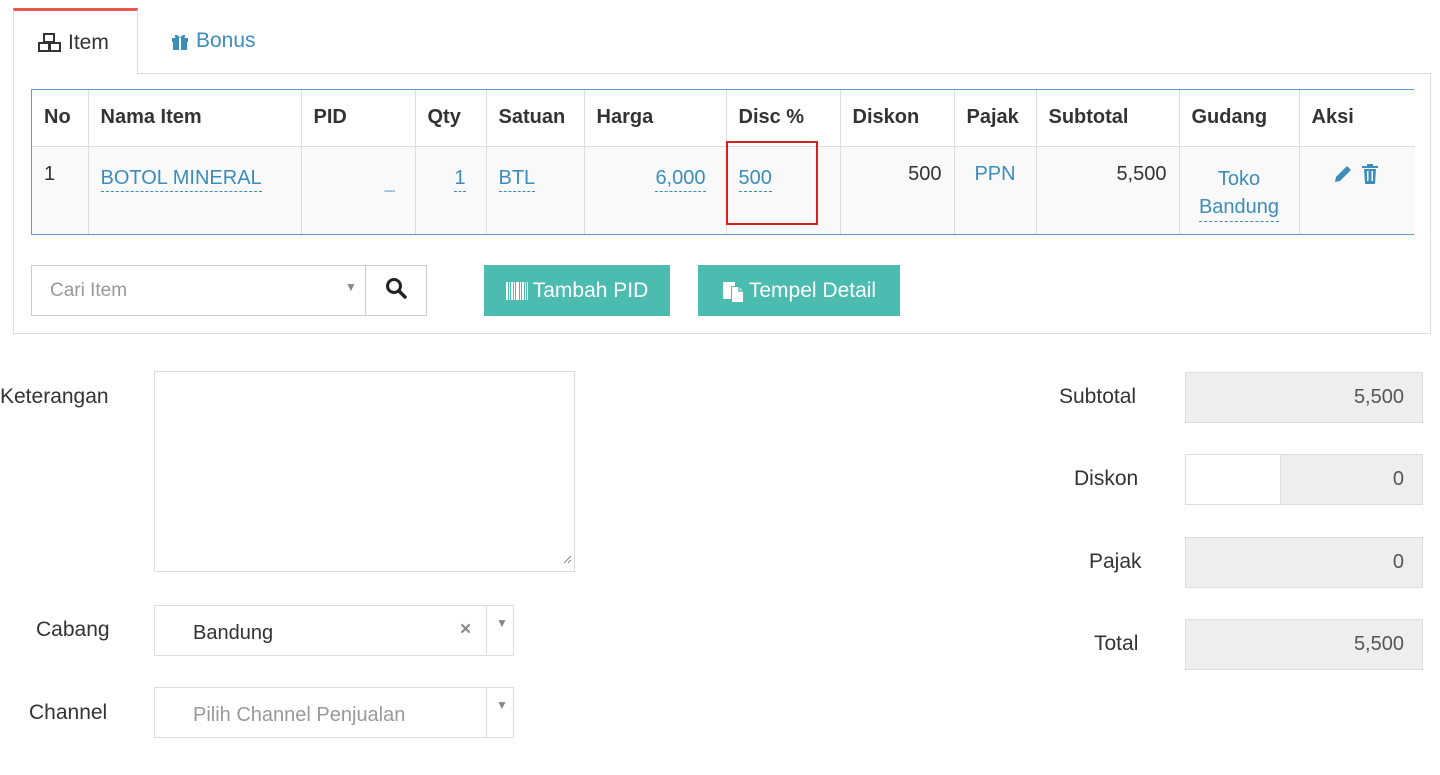 This screenshot has width=1440, height=775. Describe the element at coordinates (995, 118) in the screenshot. I see `col-header: Pajak` at that location.